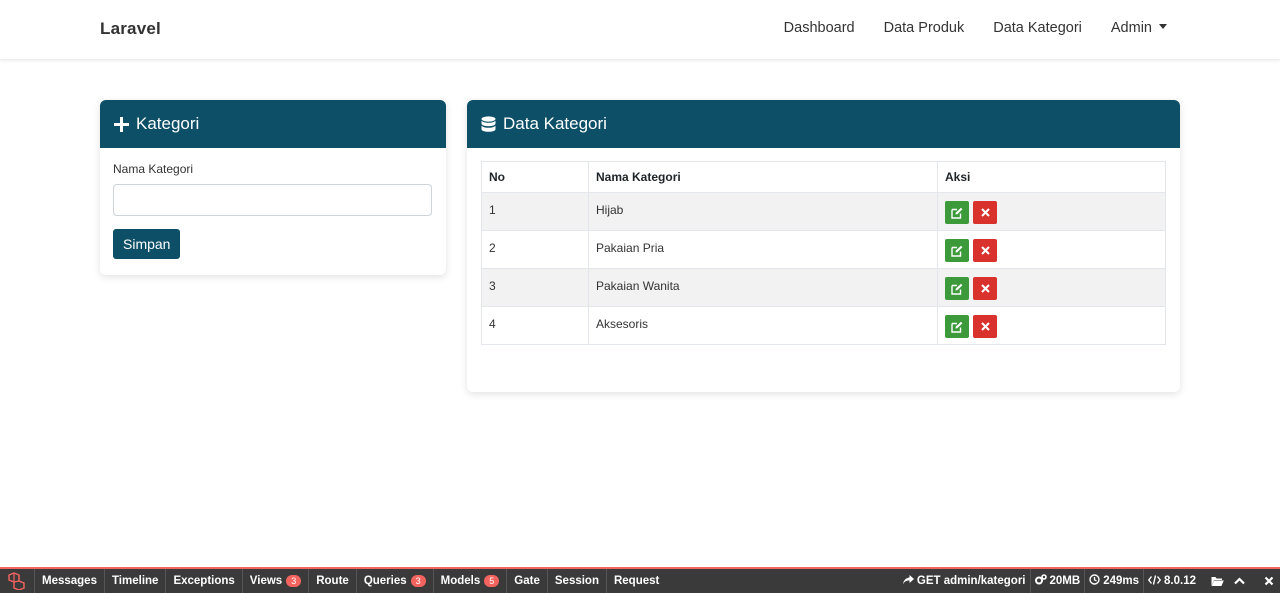 The image size is (1280, 593). I want to click on category-form: Nama Kategori Simpan, so click(273, 210).